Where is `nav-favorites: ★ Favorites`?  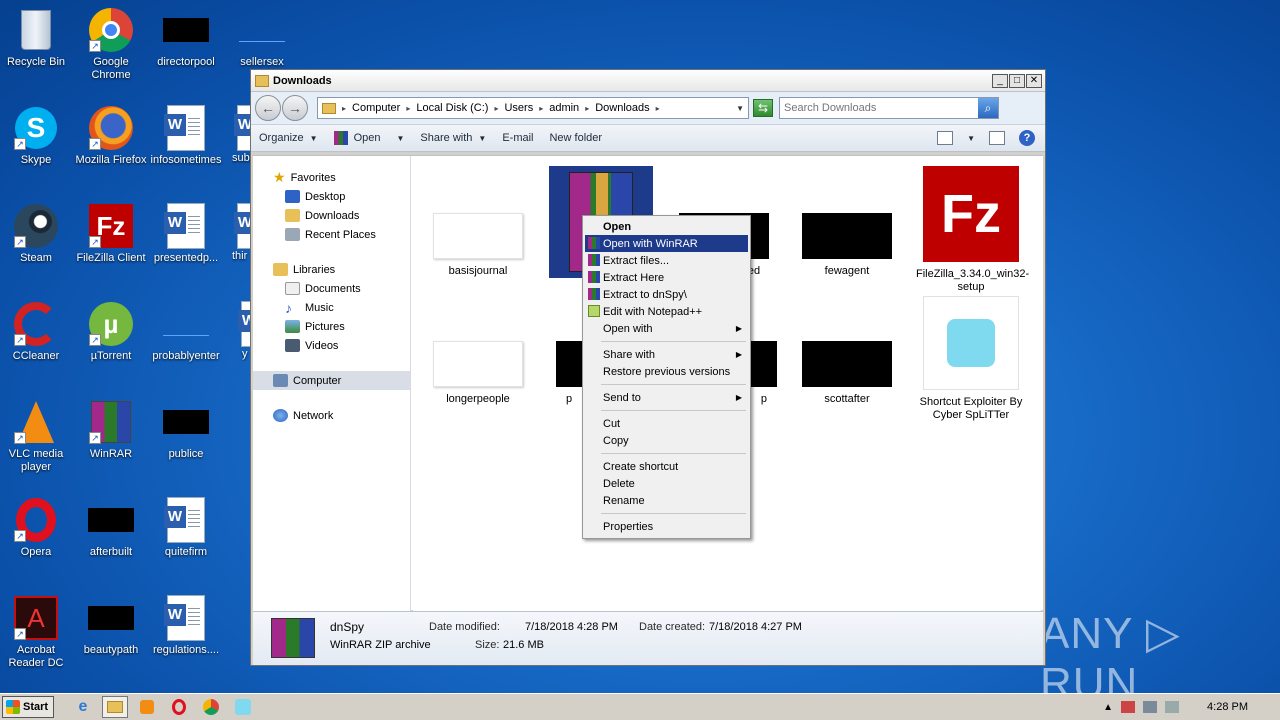 nav-favorites: ★ Favorites is located at coordinates (331, 177).